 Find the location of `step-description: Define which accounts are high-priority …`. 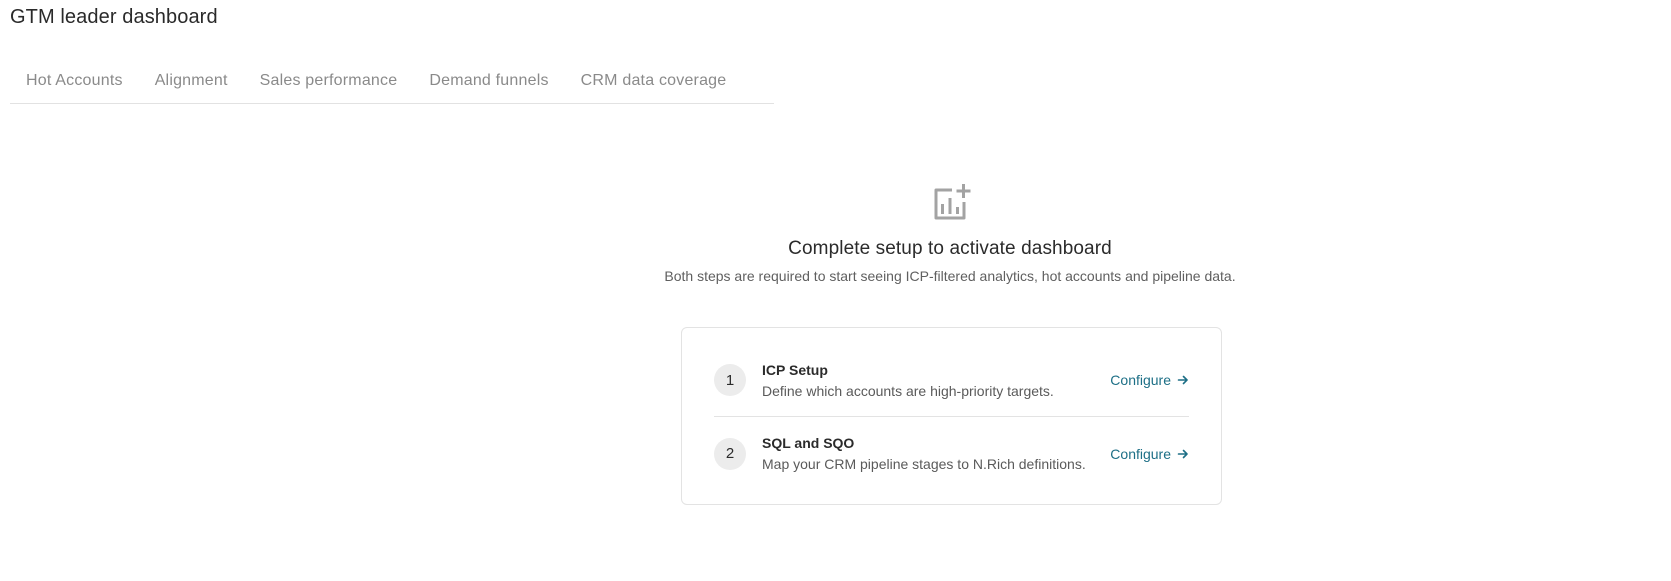

step-description: Define which accounts are high-priority … is located at coordinates (908, 390).